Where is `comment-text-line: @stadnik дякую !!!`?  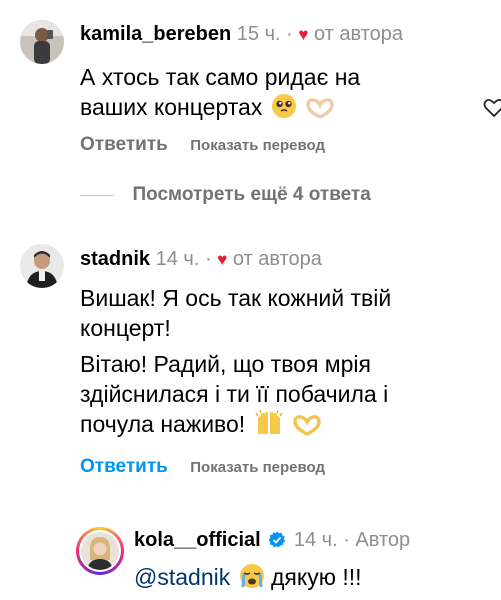
comment-text-line: @stadnik дякую !!! is located at coordinates (248, 577).